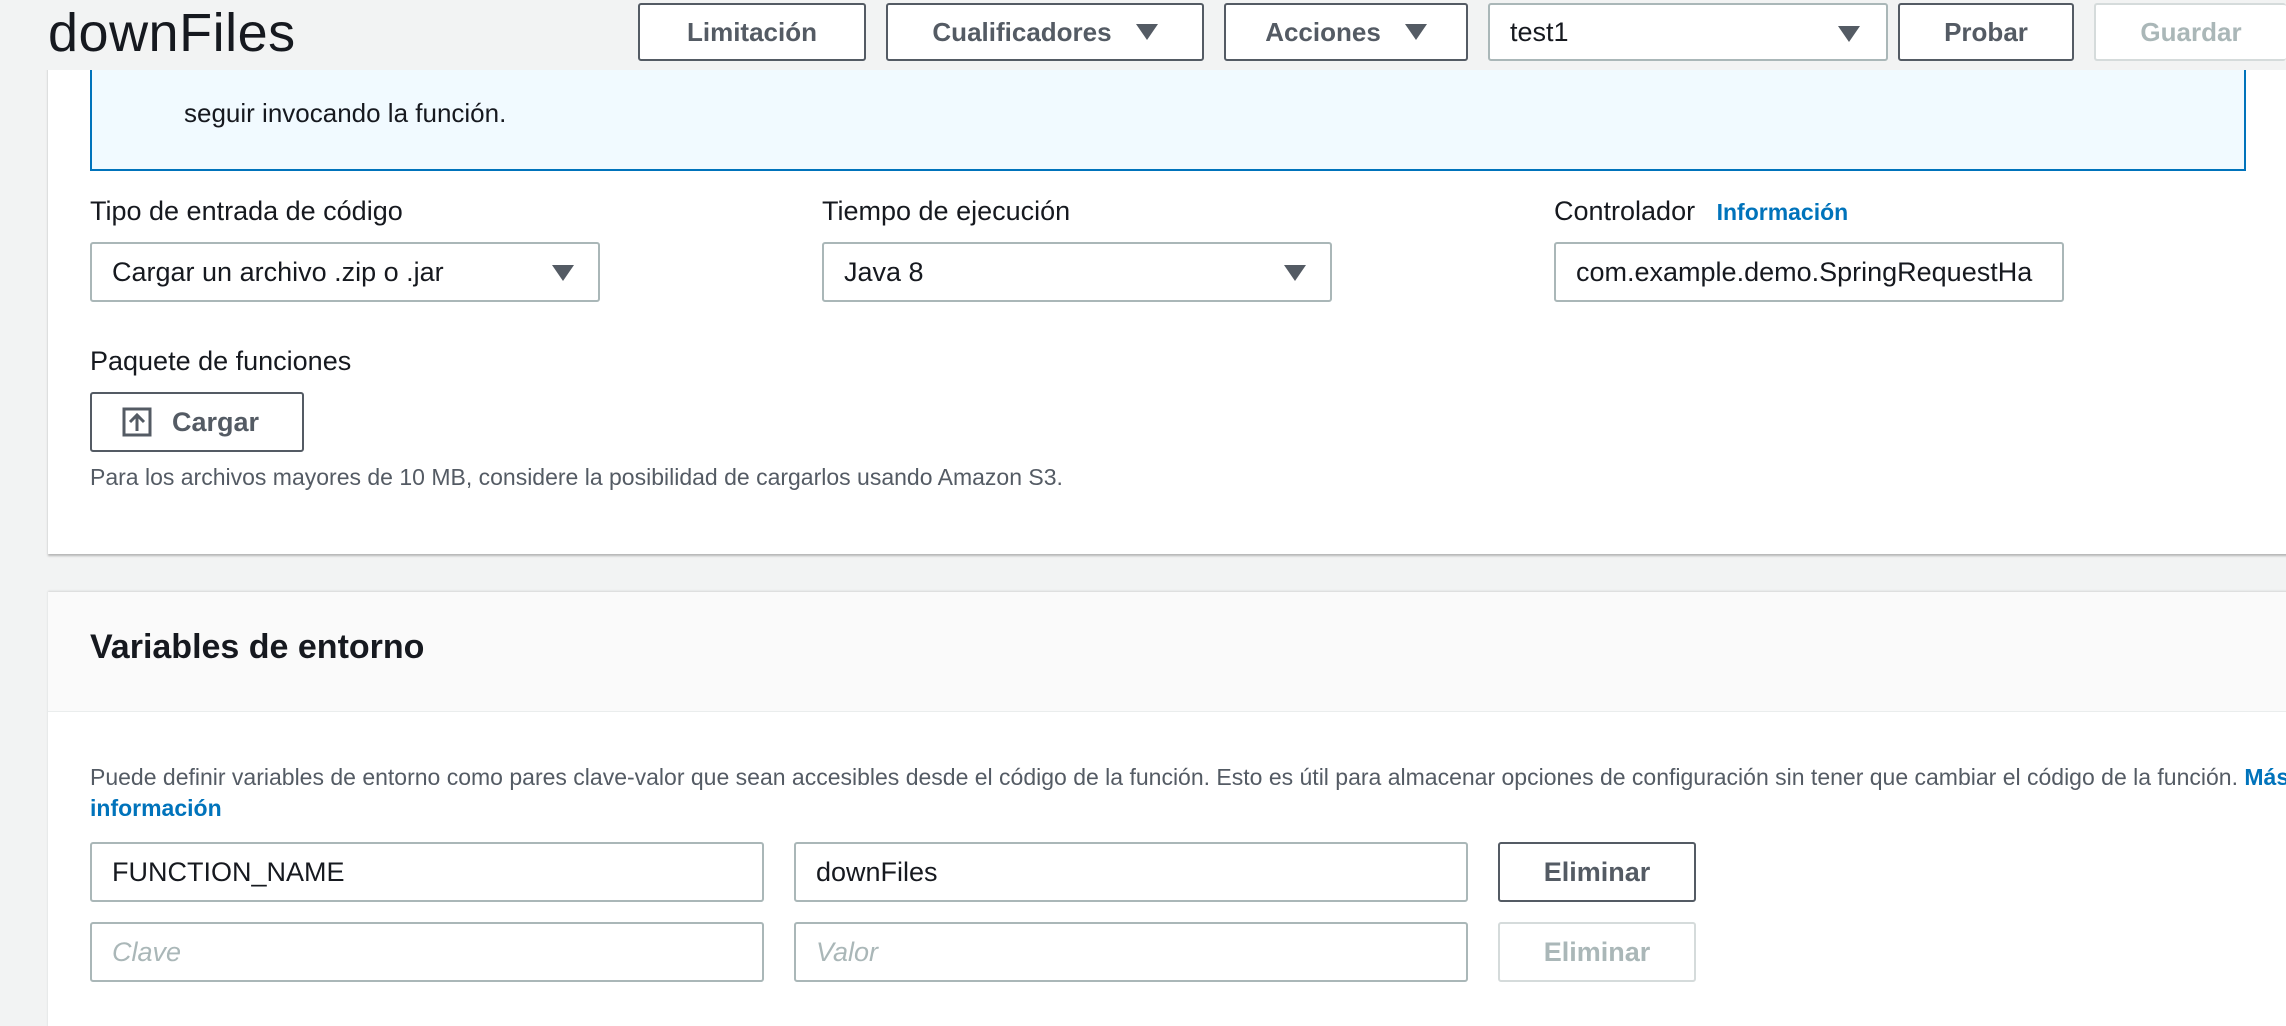  I want to click on handler-input: com.example.demo.SpringRequestHa, so click(1809, 272).